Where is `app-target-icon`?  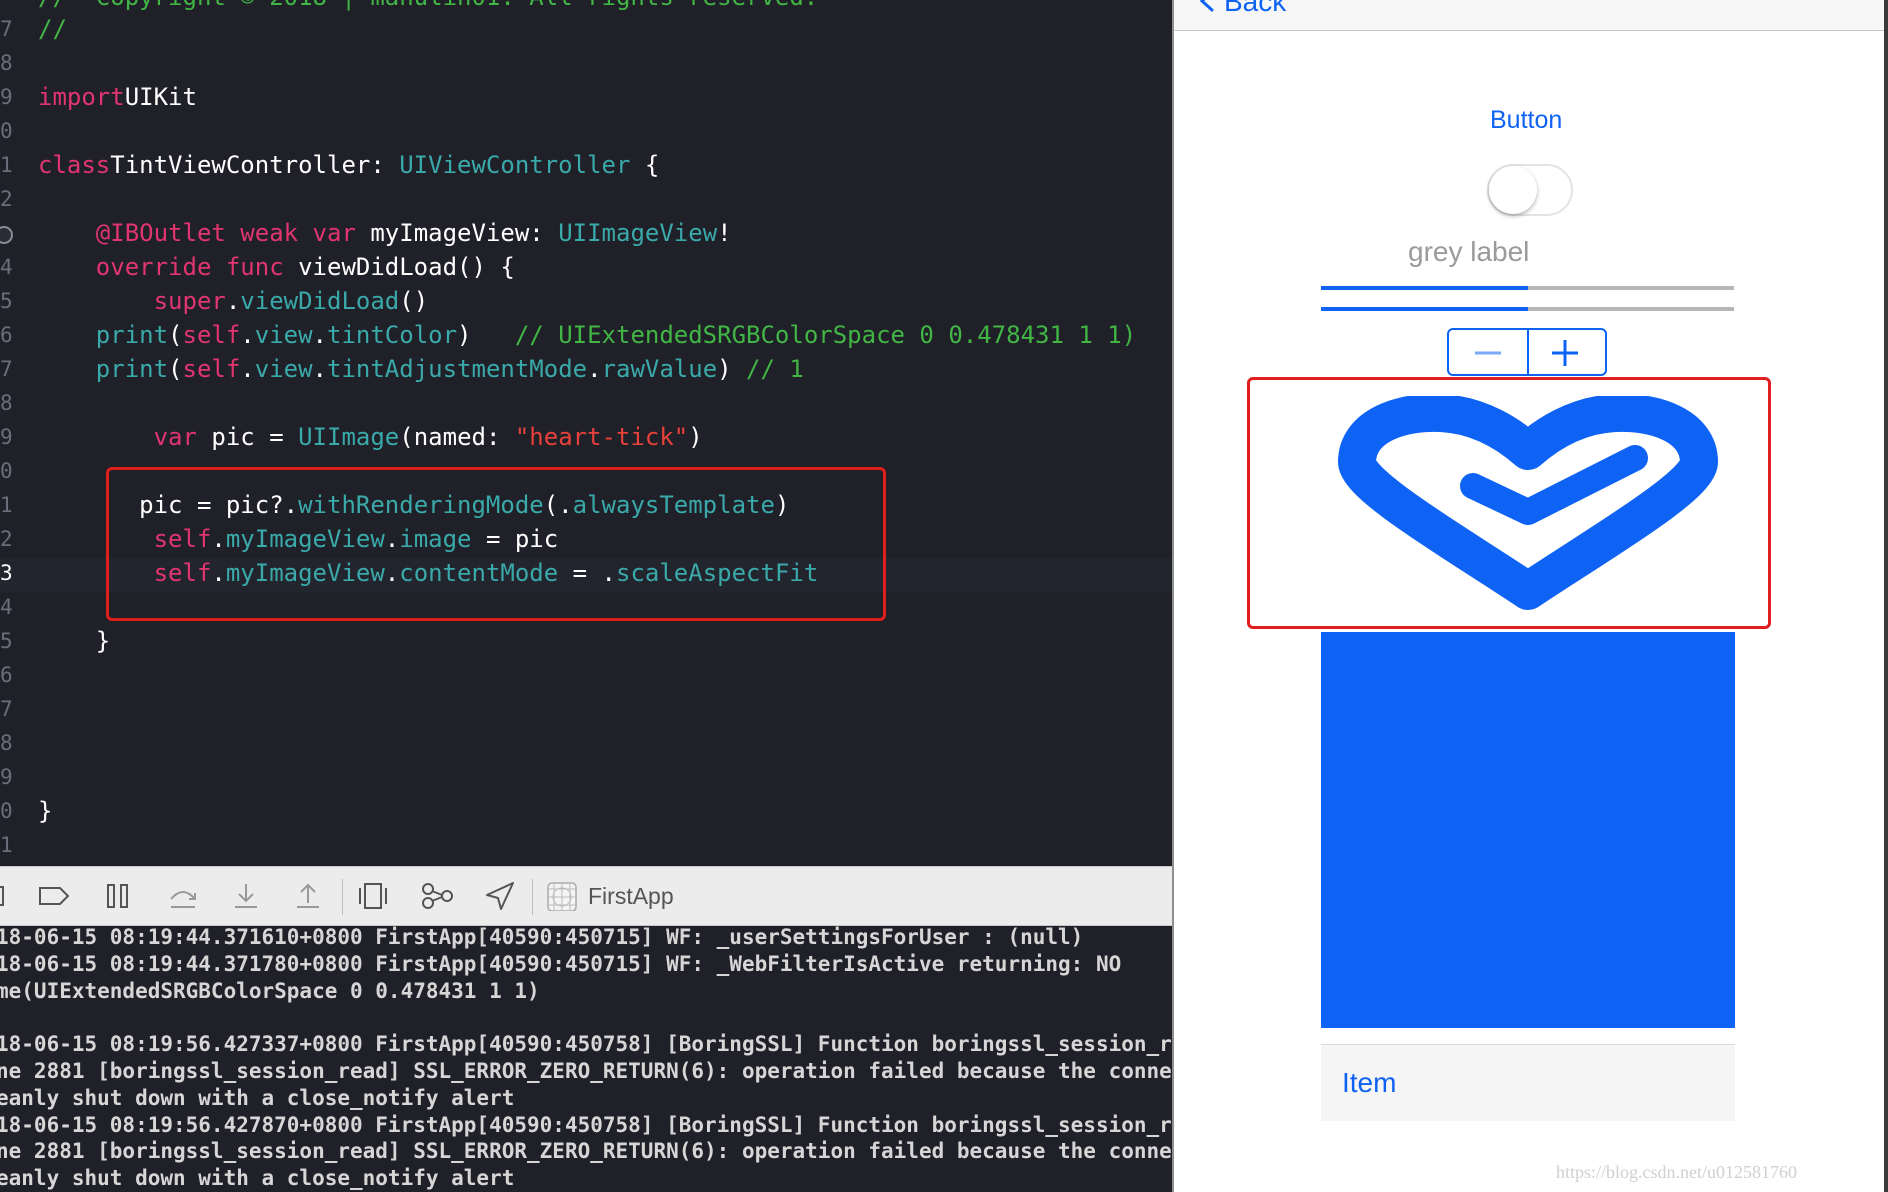
app-target-icon is located at coordinates (562, 896).